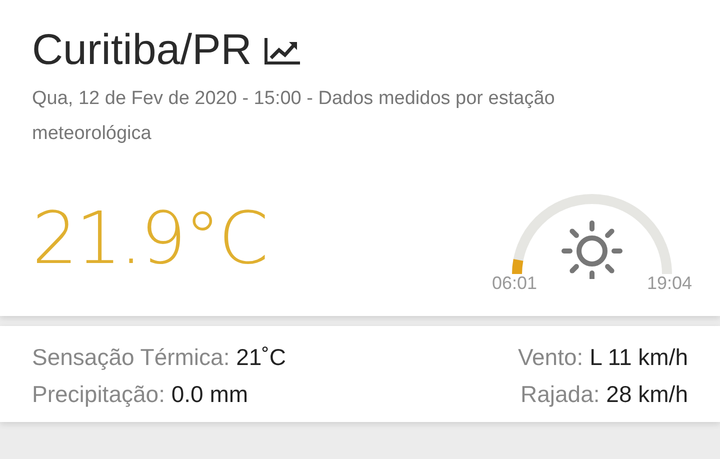  Describe the element at coordinates (149, 238) in the screenshot. I see `temperature: 21.9°C` at that location.